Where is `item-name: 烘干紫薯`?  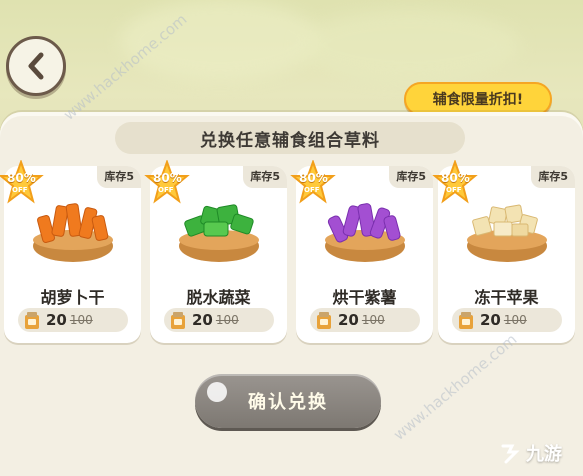 item-name: 烘干紫薯 is located at coordinates (364, 297).